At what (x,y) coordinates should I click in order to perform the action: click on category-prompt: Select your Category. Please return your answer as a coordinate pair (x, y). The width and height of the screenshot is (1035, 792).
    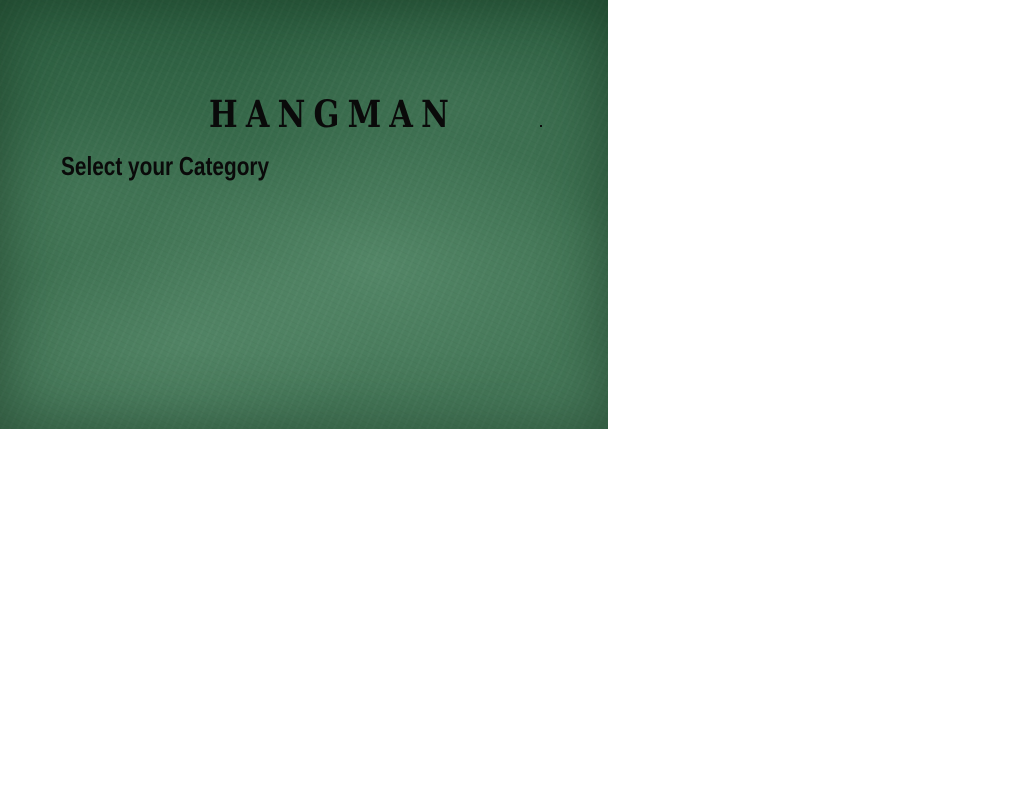
    Looking at the image, I should click on (165, 166).